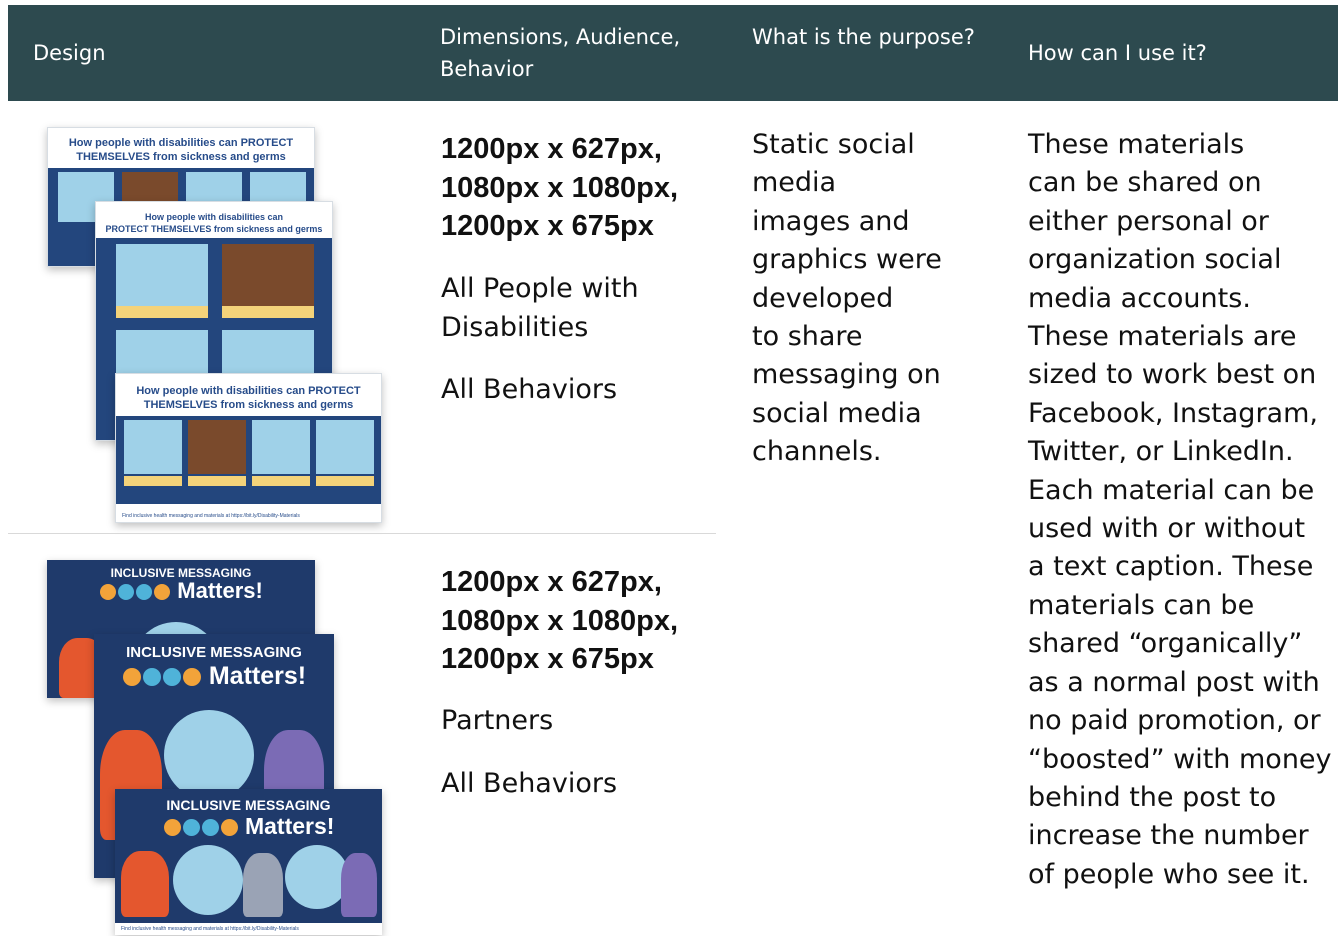 The width and height of the screenshot is (1338, 936). I want to click on thumb-title-line2: THEMSELVES from sickness and germs, so click(181, 157).